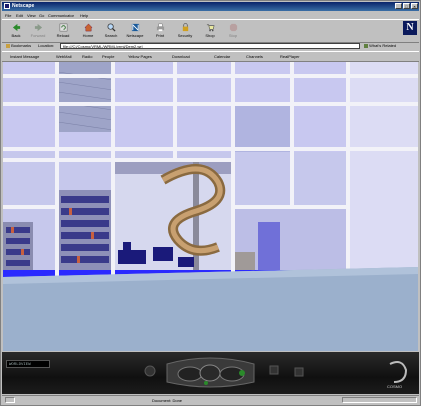 Image resolution: width=421 pixels, height=406 pixels. I want to click on forward-button: Forward, so click(38, 31).